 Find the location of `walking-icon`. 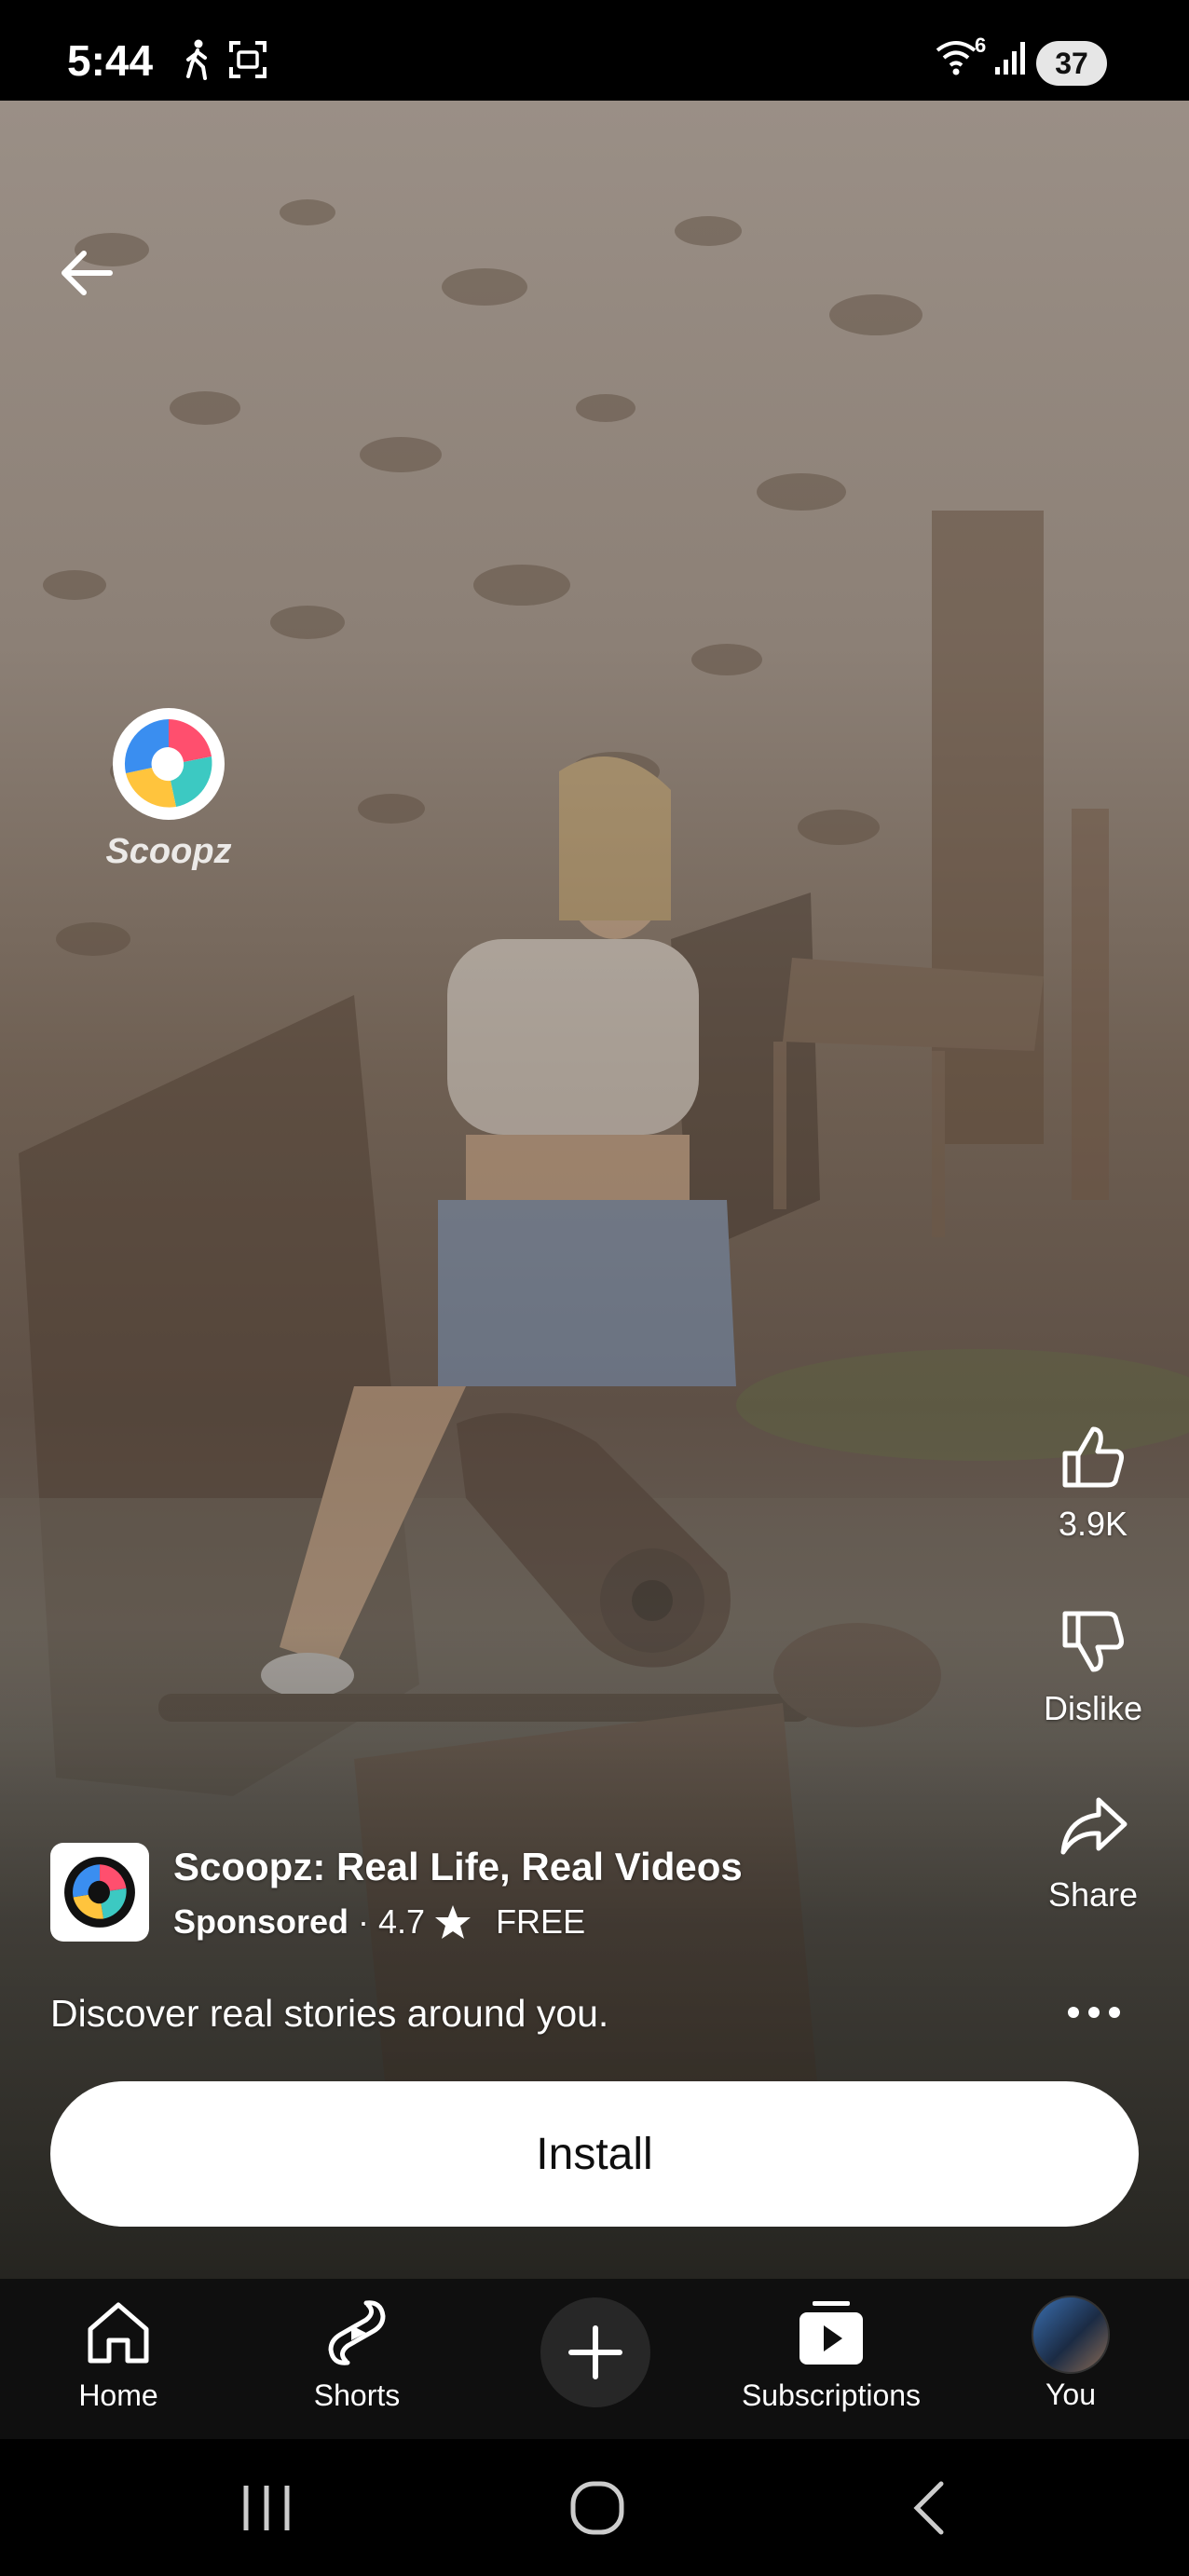

walking-icon is located at coordinates (197, 62).